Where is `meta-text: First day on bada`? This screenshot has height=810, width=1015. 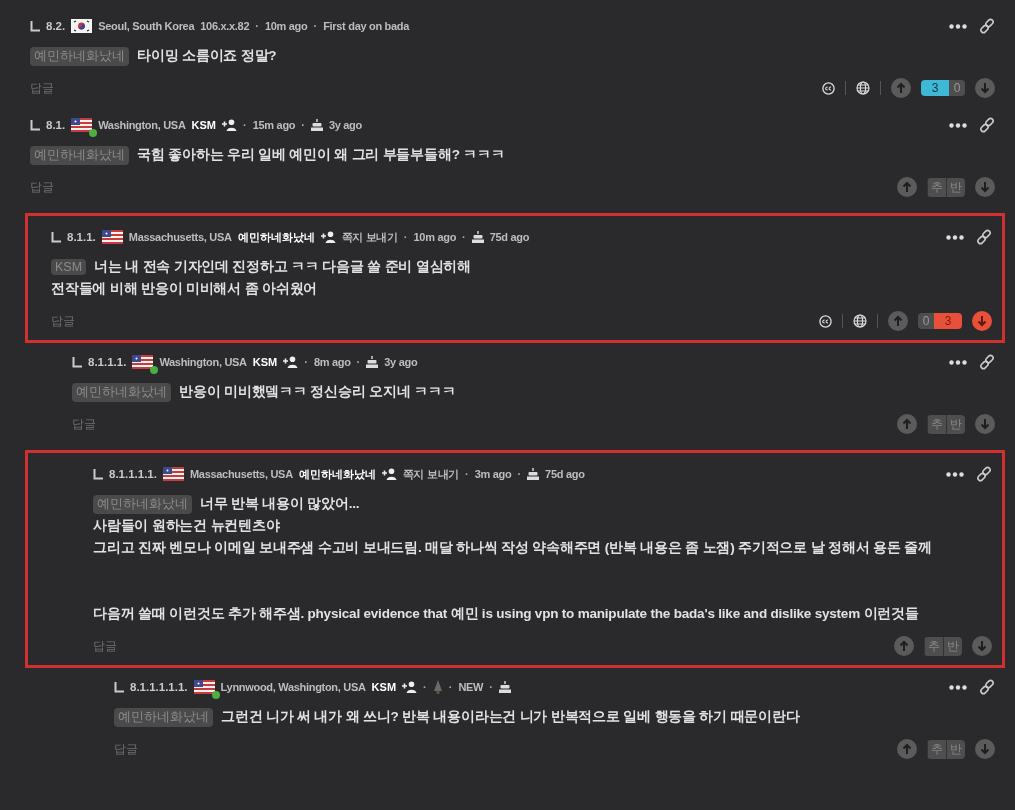
meta-text: First day on bada is located at coordinates (366, 26).